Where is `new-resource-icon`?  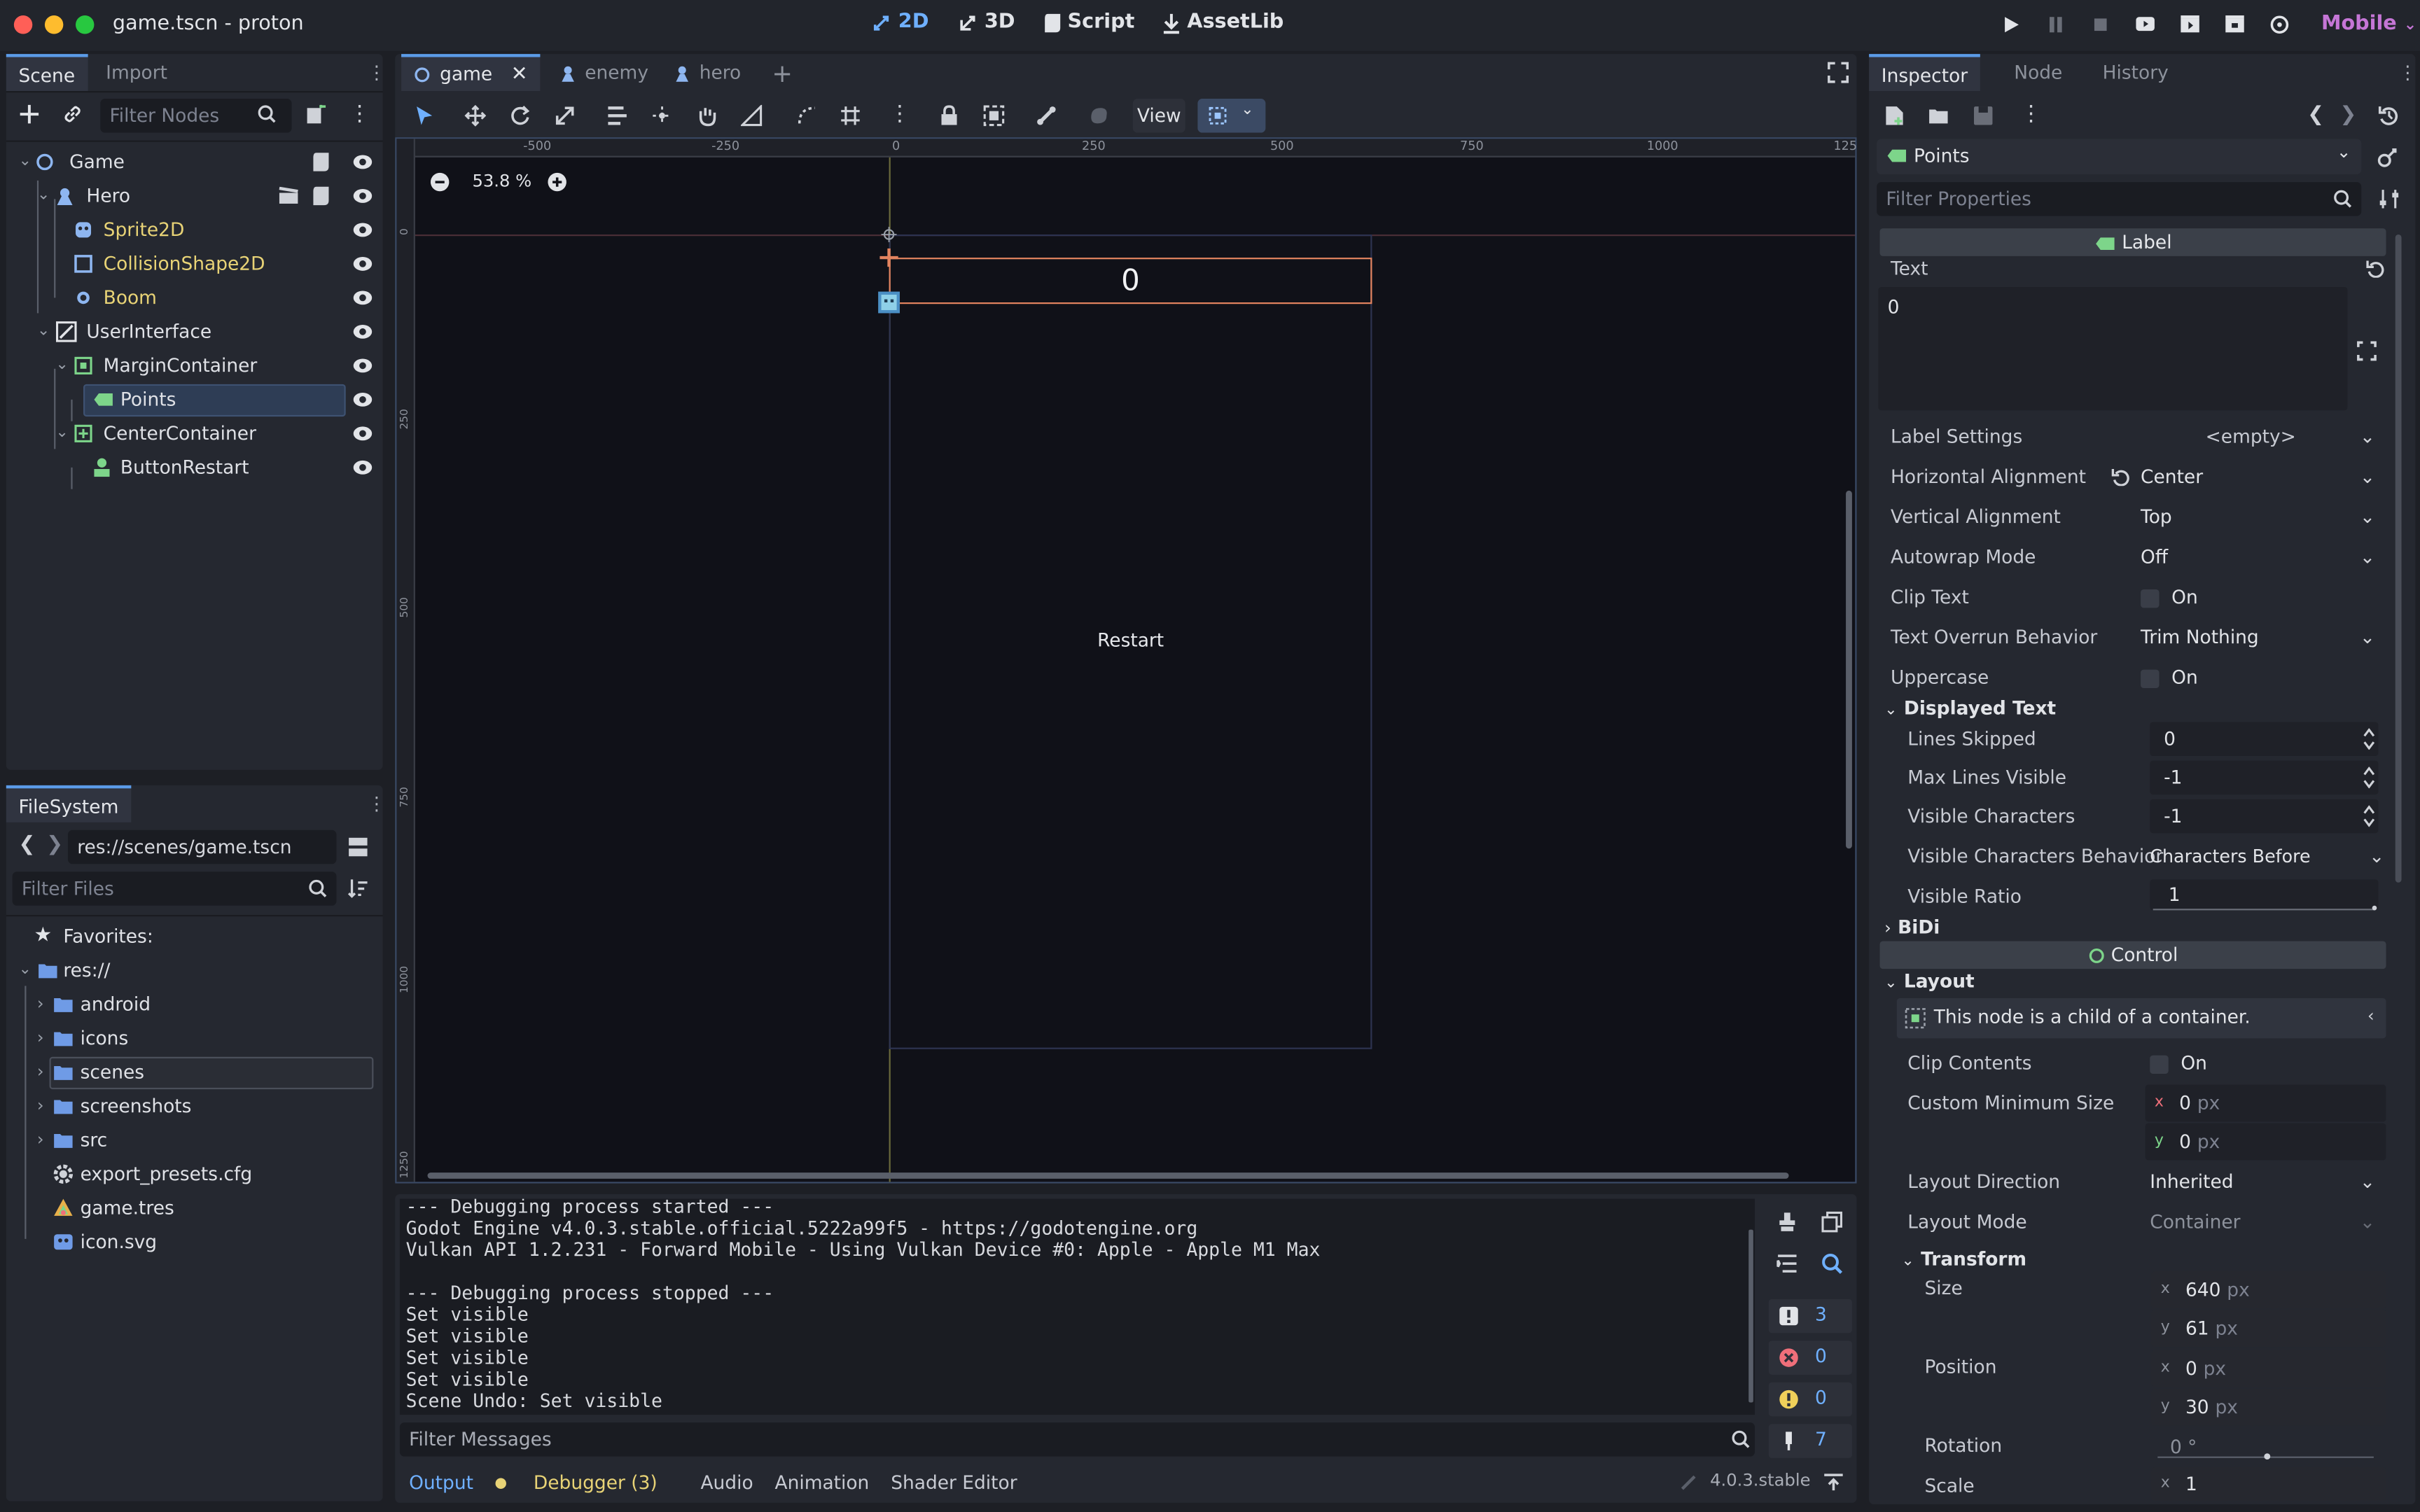
new-resource-icon is located at coordinates (1894, 116).